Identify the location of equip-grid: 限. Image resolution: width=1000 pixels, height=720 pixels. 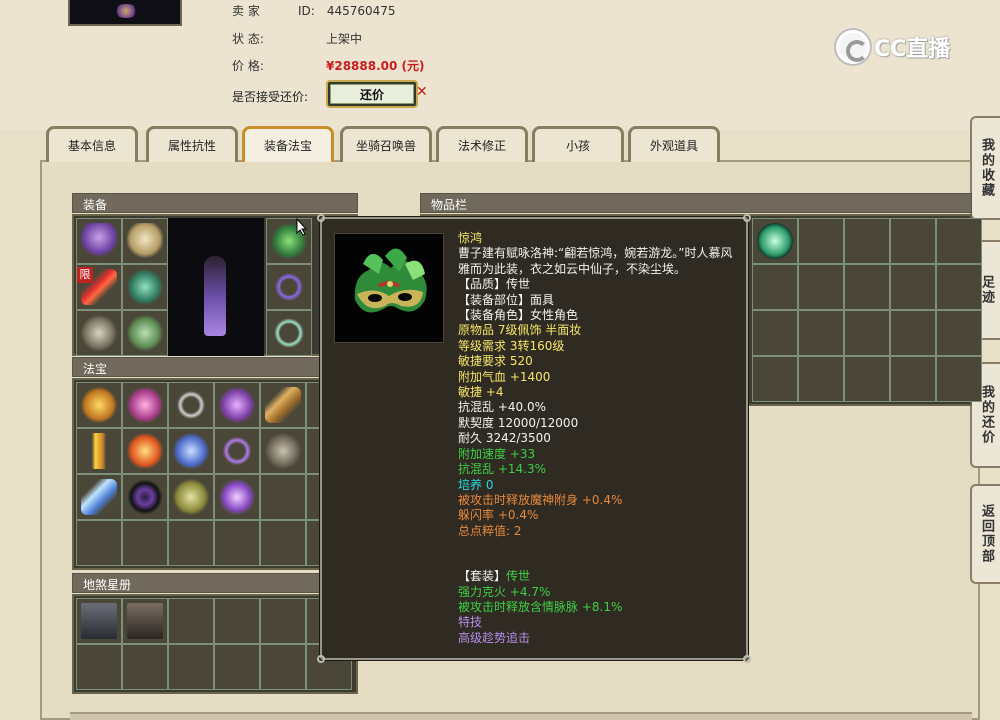
(215, 285).